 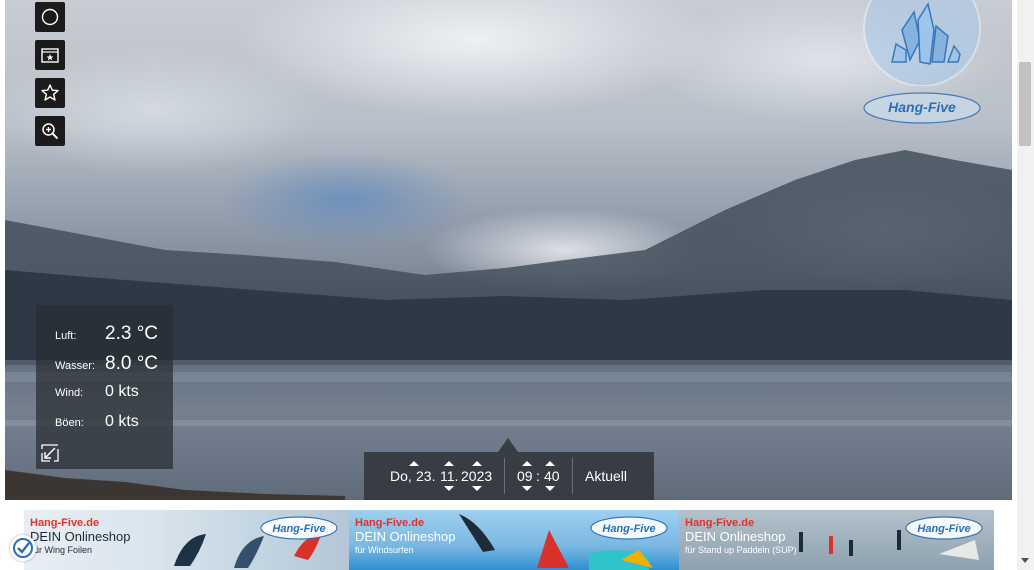 I want to click on gust-row: Böen: 0 kts, so click(x=114, y=428).